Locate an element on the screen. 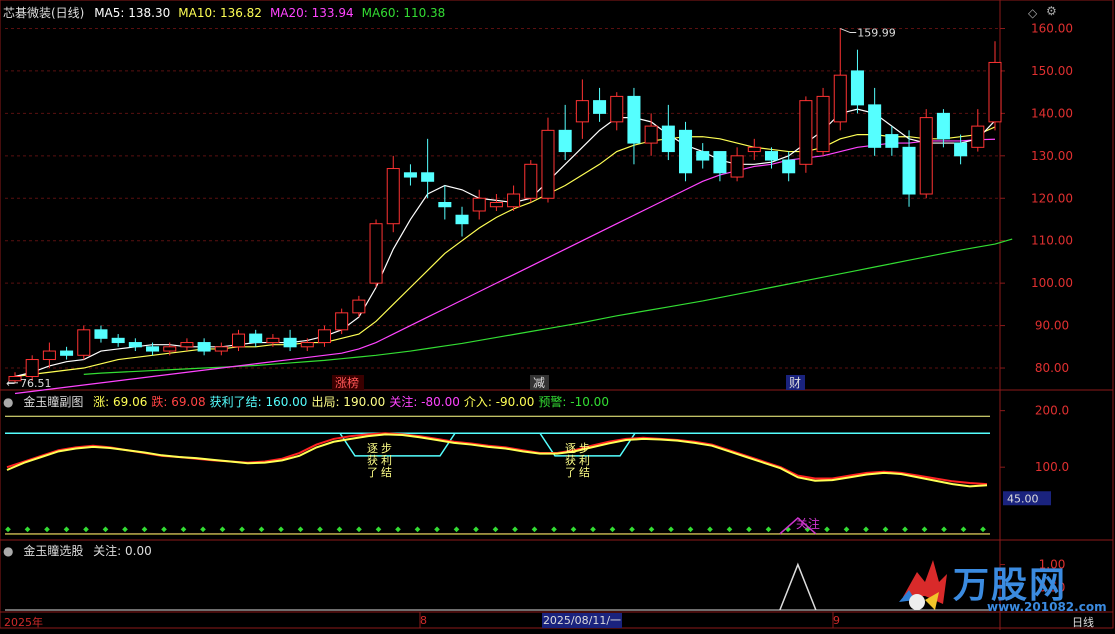 The width and height of the screenshot is (1115, 634). current-value-label: 45.00 is located at coordinates (1023, 498).